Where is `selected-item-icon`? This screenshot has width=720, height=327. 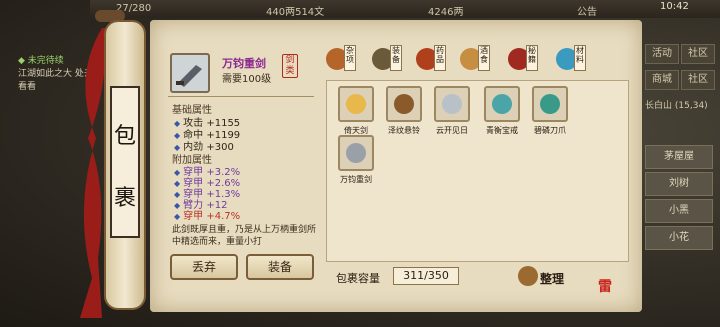 selected-item-icon is located at coordinates (190, 73).